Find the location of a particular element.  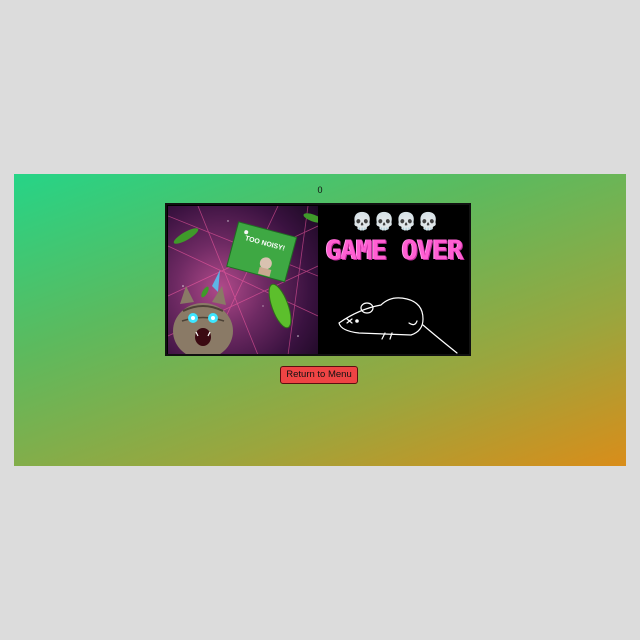

return-to-menu-button: Return to Menu is located at coordinates (319, 375).